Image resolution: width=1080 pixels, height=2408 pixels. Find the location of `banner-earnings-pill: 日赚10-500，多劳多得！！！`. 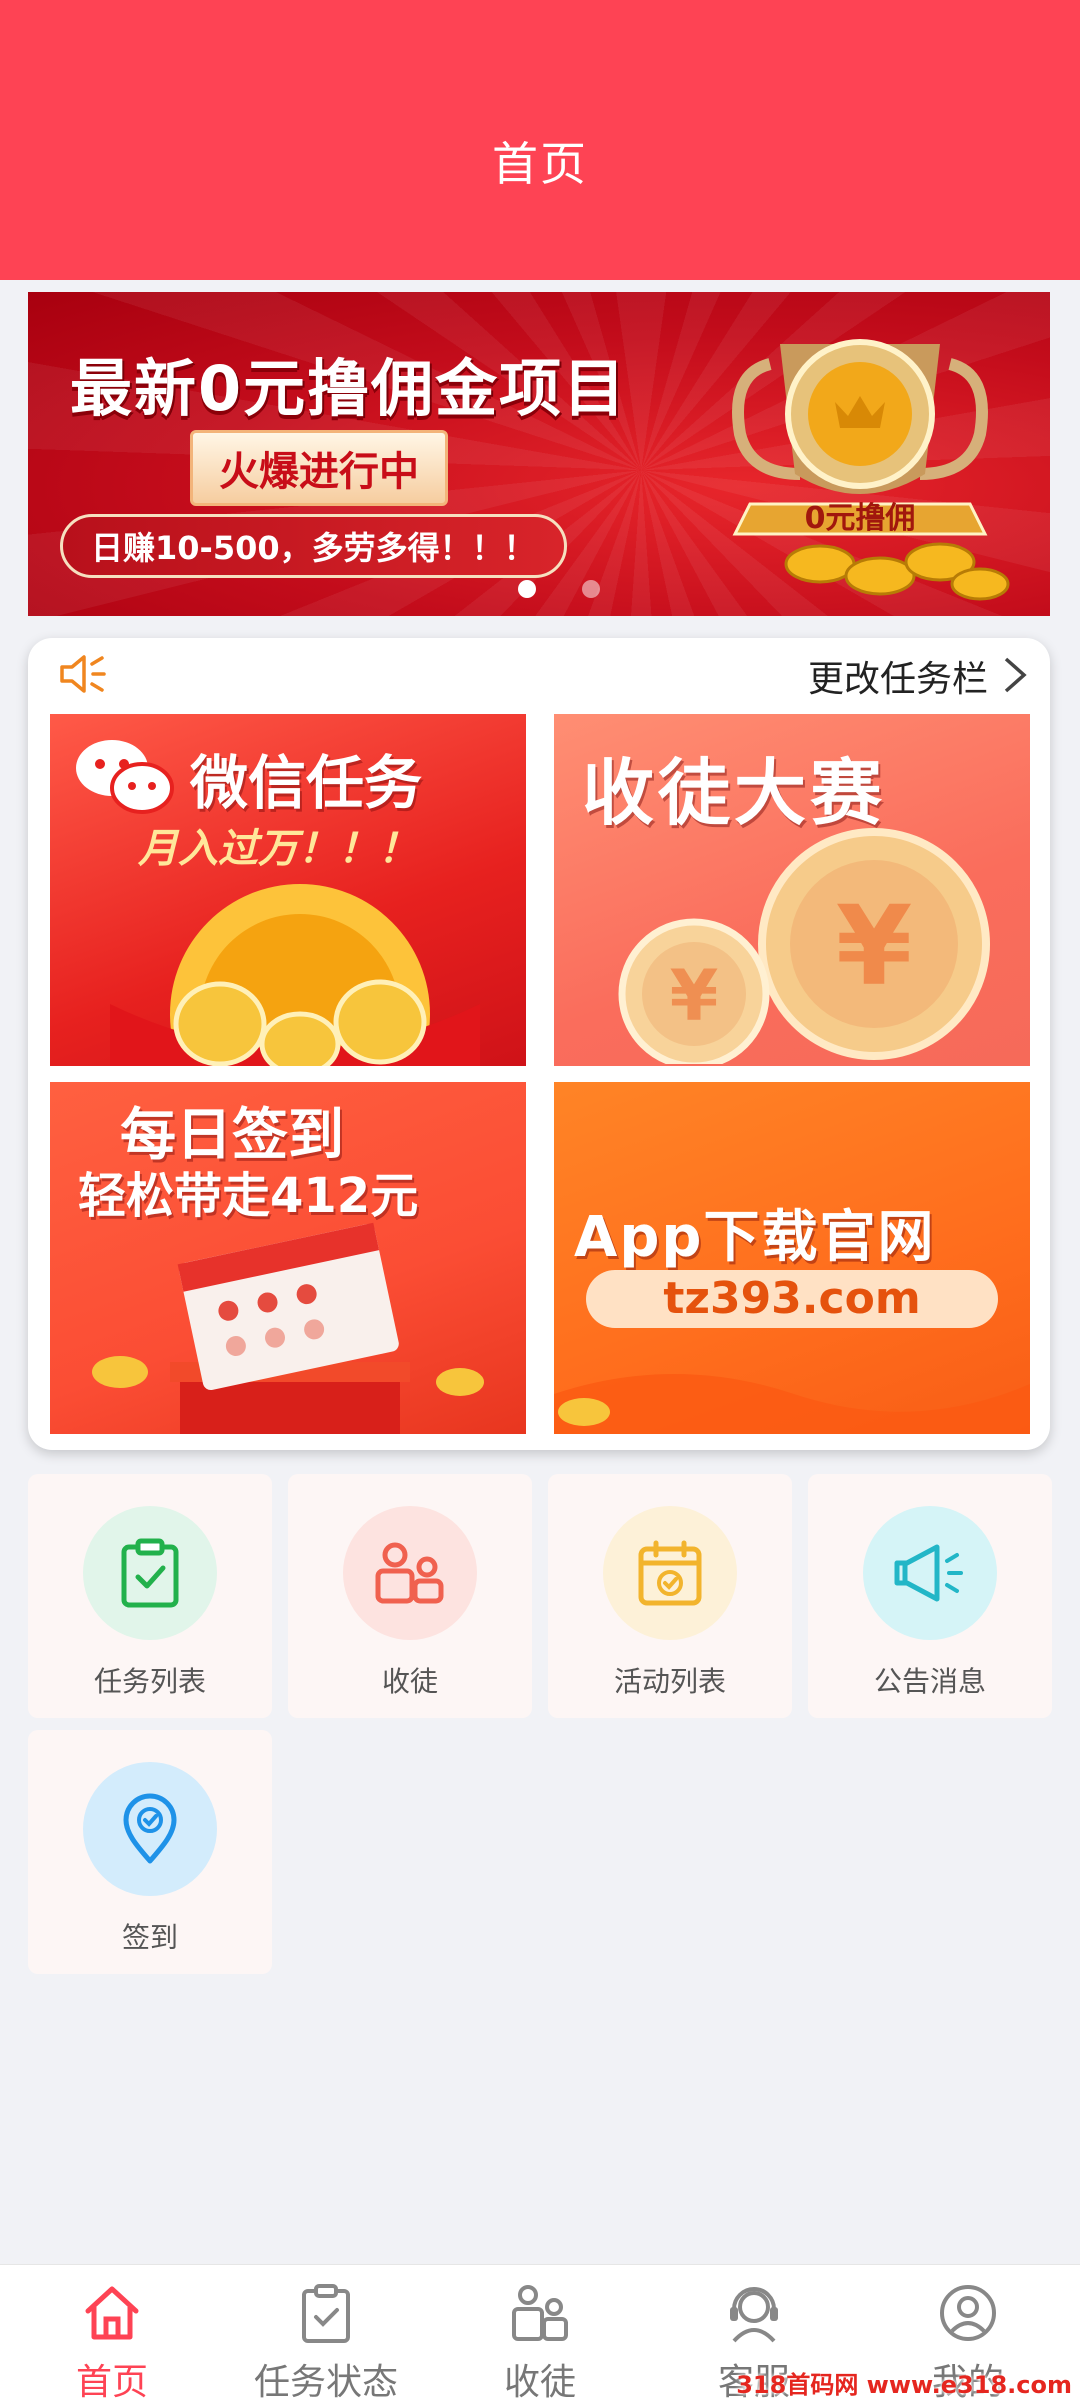

banner-earnings-pill: 日赚10-500，多劳多得！！！ is located at coordinates (313, 546).